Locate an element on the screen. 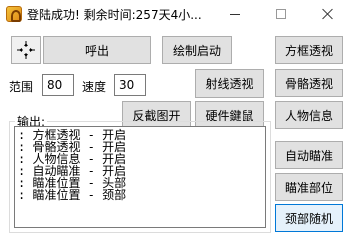 This screenshot has width=351, height=248. draw-start-button: 绘制启动 is located at coordinates (197, 50).